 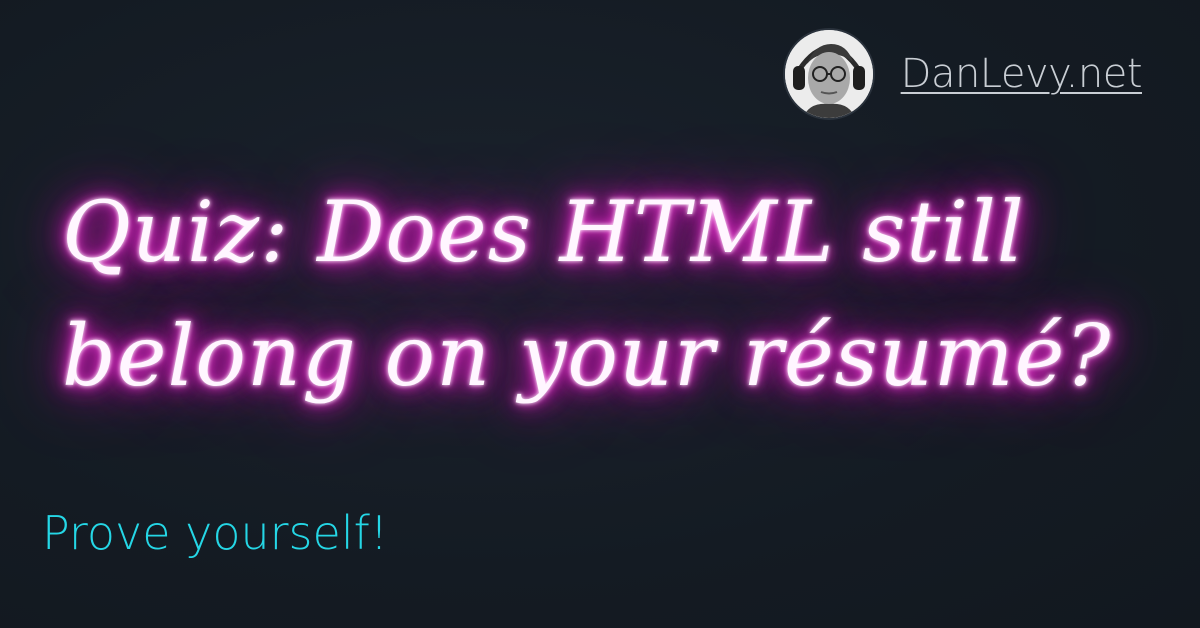 I want to click on author-block: DanLevy.net, so click(x=963, y=74).